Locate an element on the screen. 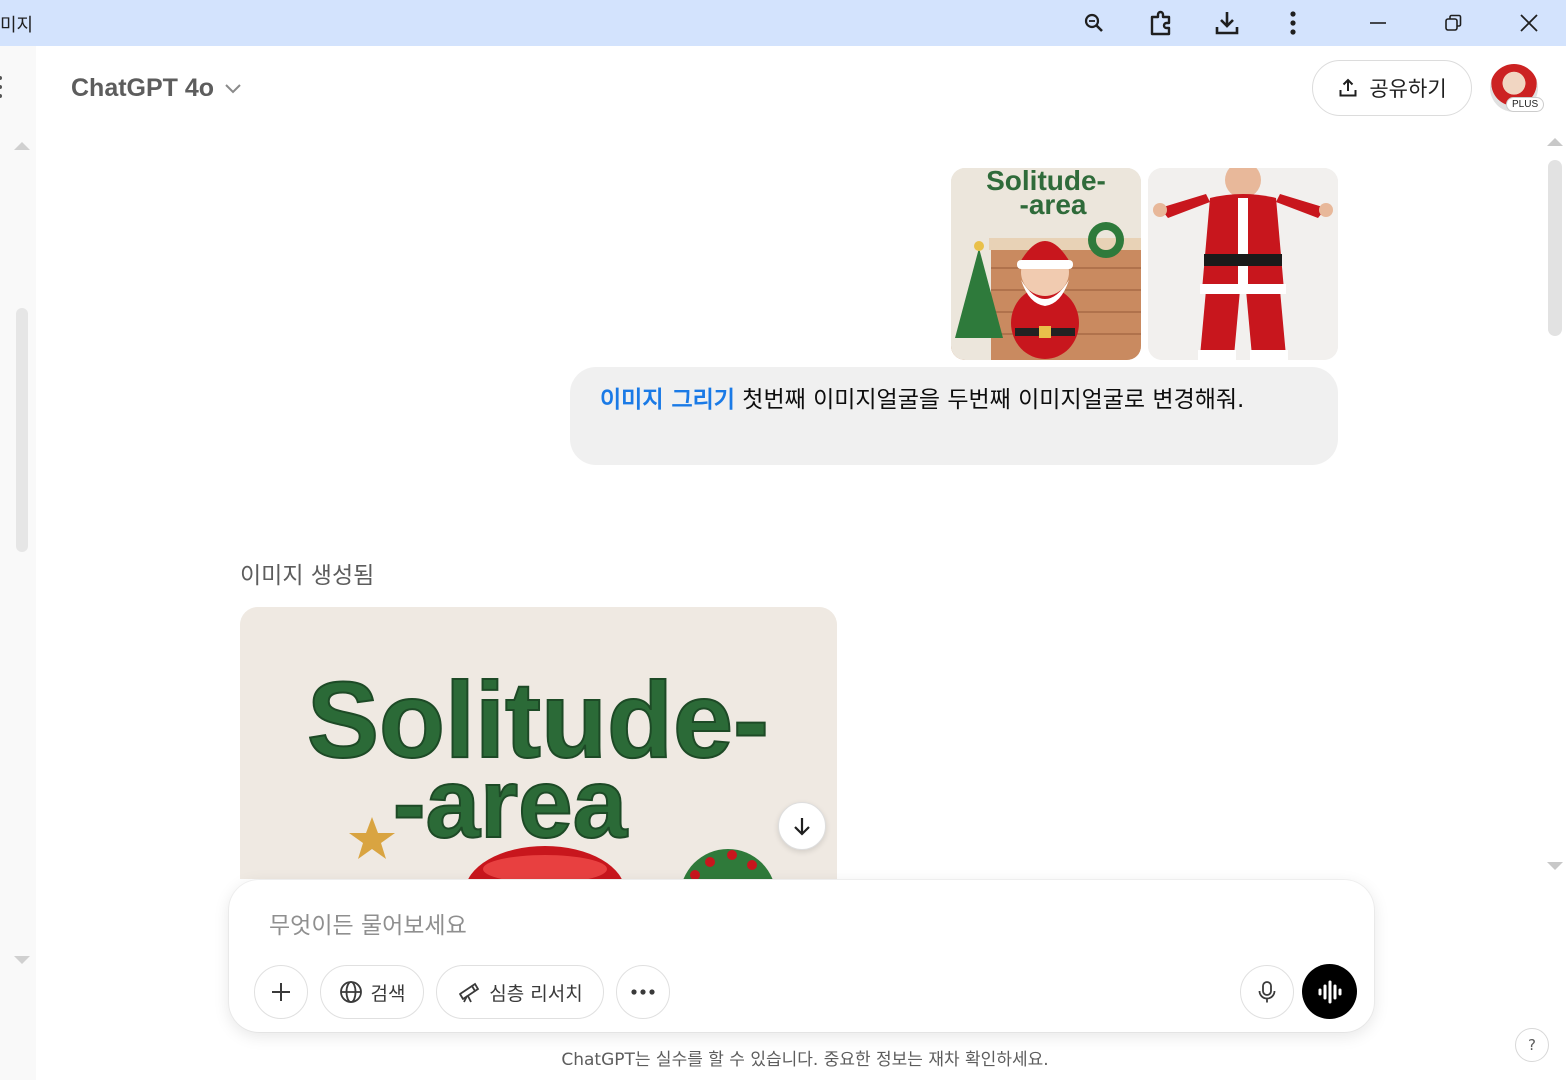 The image size is (1566, 1080). tab-title: 미지 is located at coordinates (17, 25).